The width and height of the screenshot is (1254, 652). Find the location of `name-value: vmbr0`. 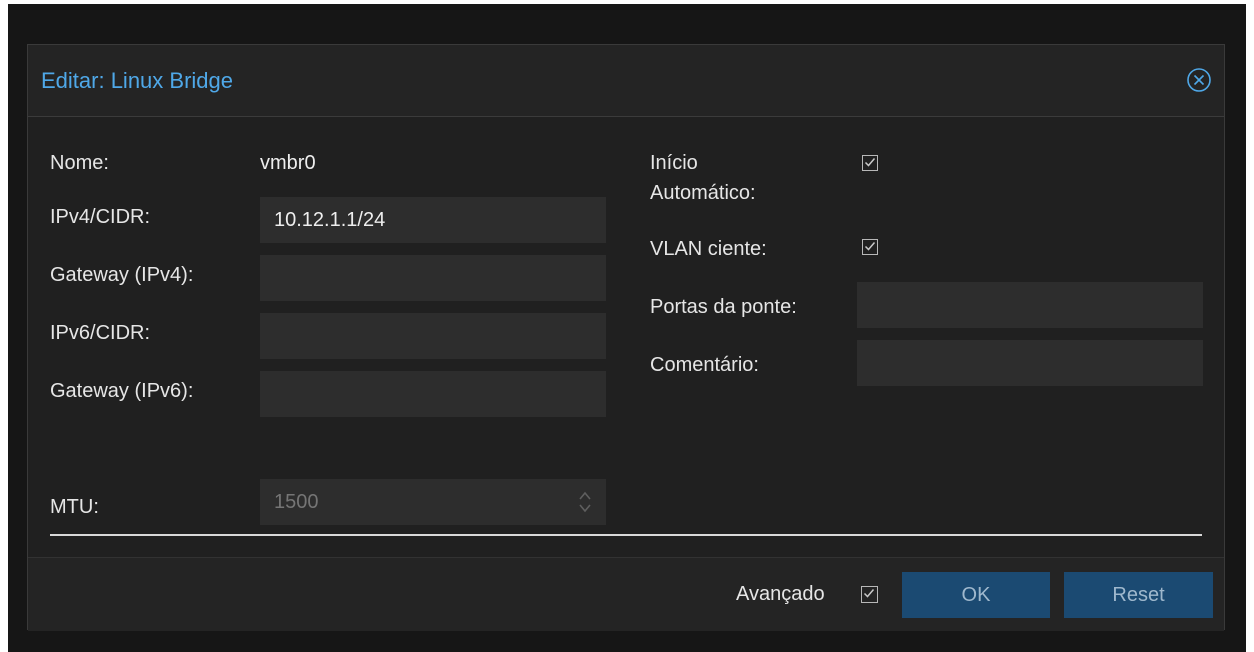

name-value: vmbr0 is located at coordinates (288, 163).